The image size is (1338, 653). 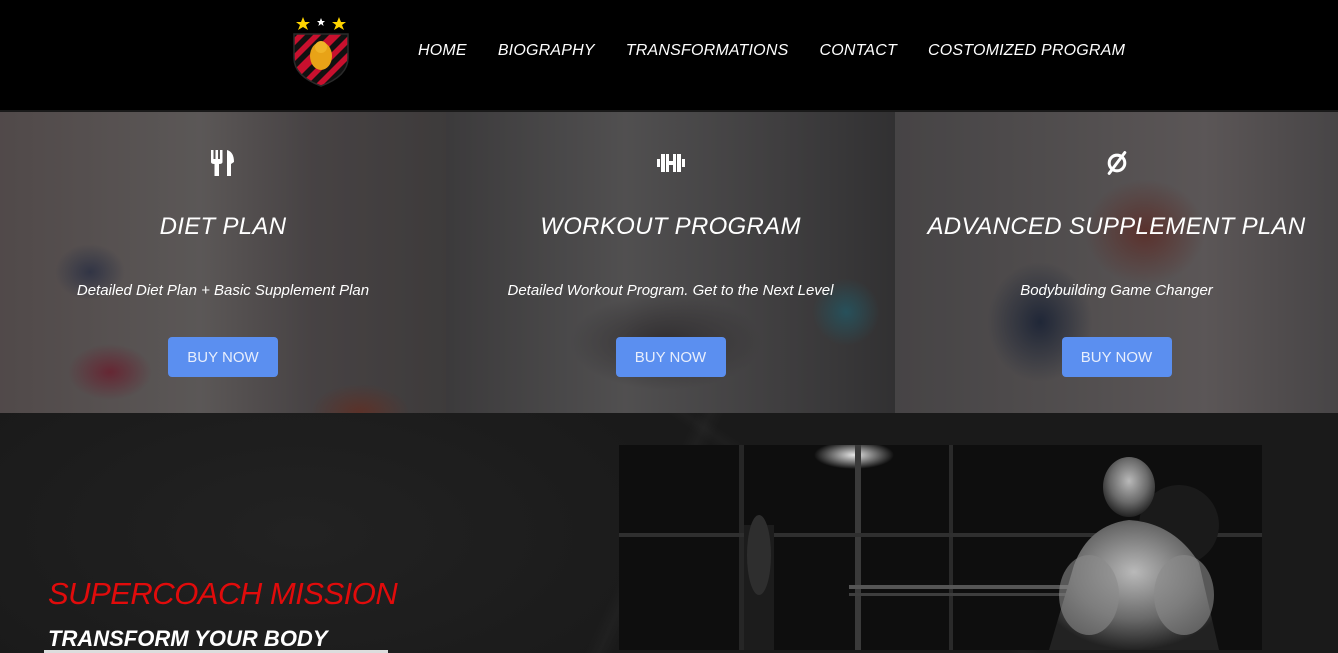 What do you see at coordinates (1116, 163) in the screenshot?
I see `supplement-icon` at bounding box center [1116, 163].